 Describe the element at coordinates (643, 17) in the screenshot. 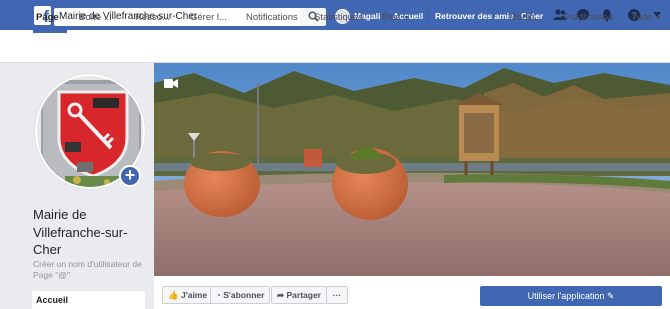

I see `tab-help-label: Aide` at that location.